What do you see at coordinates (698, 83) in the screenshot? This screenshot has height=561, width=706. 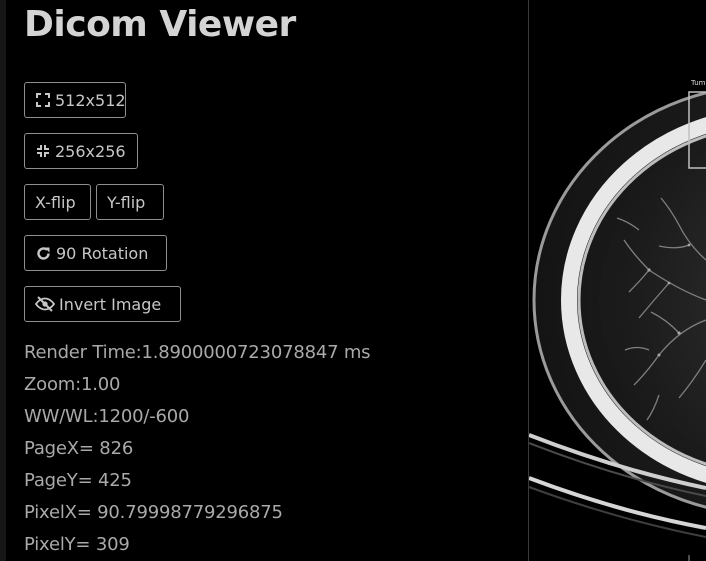 I see `annotation-label: Tum` at bounding box center [698, 83].